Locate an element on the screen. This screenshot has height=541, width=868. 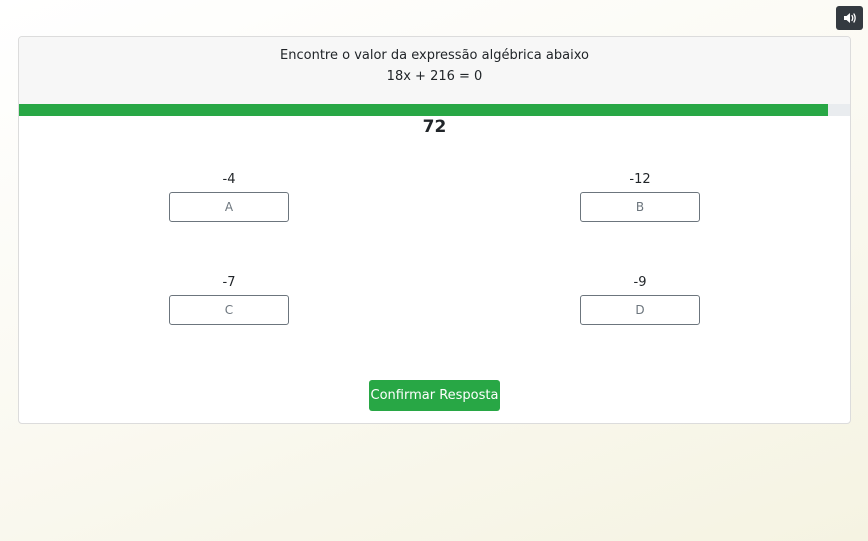
option-a: -4 A is located at coordinates (229, 196).